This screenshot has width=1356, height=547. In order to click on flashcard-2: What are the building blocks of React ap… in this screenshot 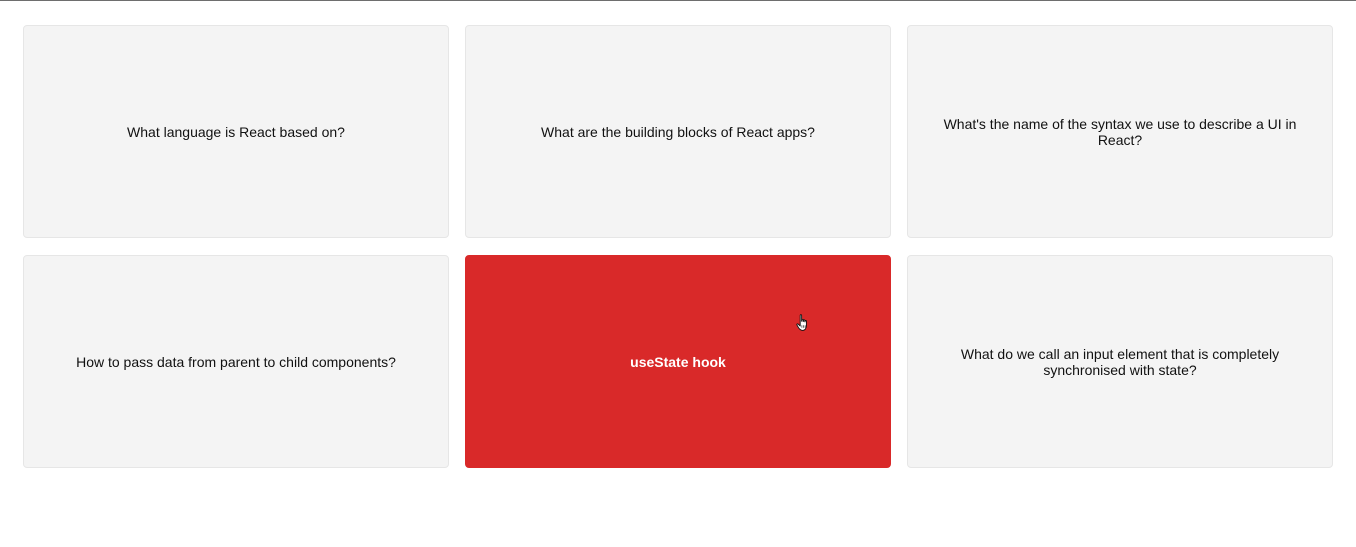, I will do `click(678, 131)`.